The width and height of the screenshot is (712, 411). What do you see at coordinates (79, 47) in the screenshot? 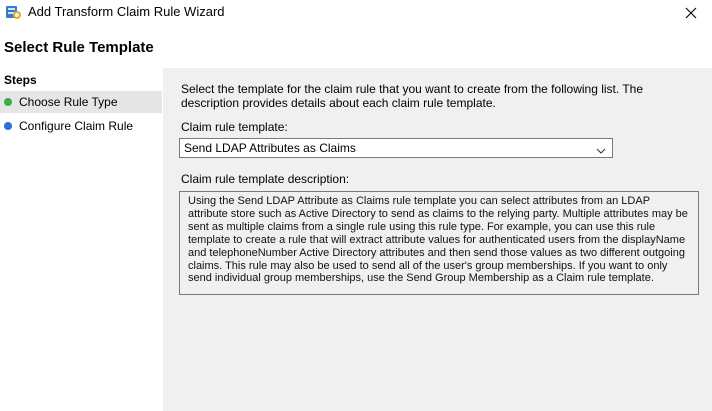
I see `page-title: Select Rule Template` at bounding box center [79, 47].